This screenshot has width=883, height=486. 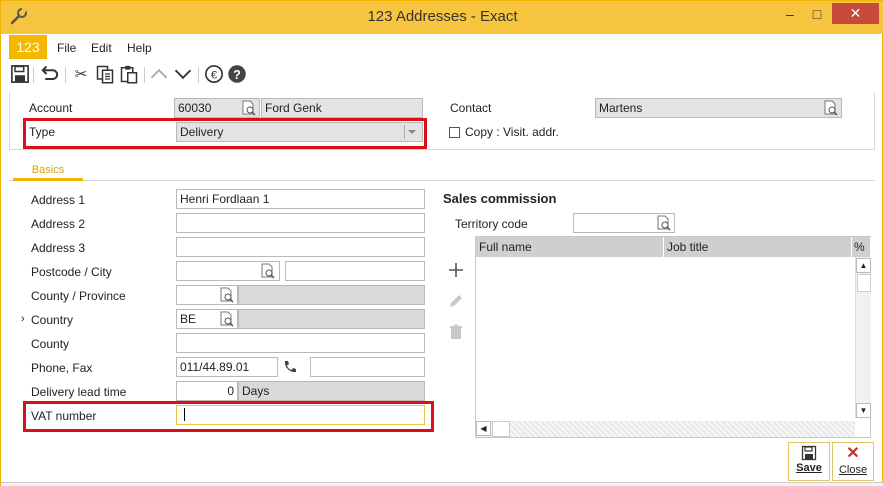 I want to click on vertical-scrollbar: ▲ ▼, so click(x=863, y=337).